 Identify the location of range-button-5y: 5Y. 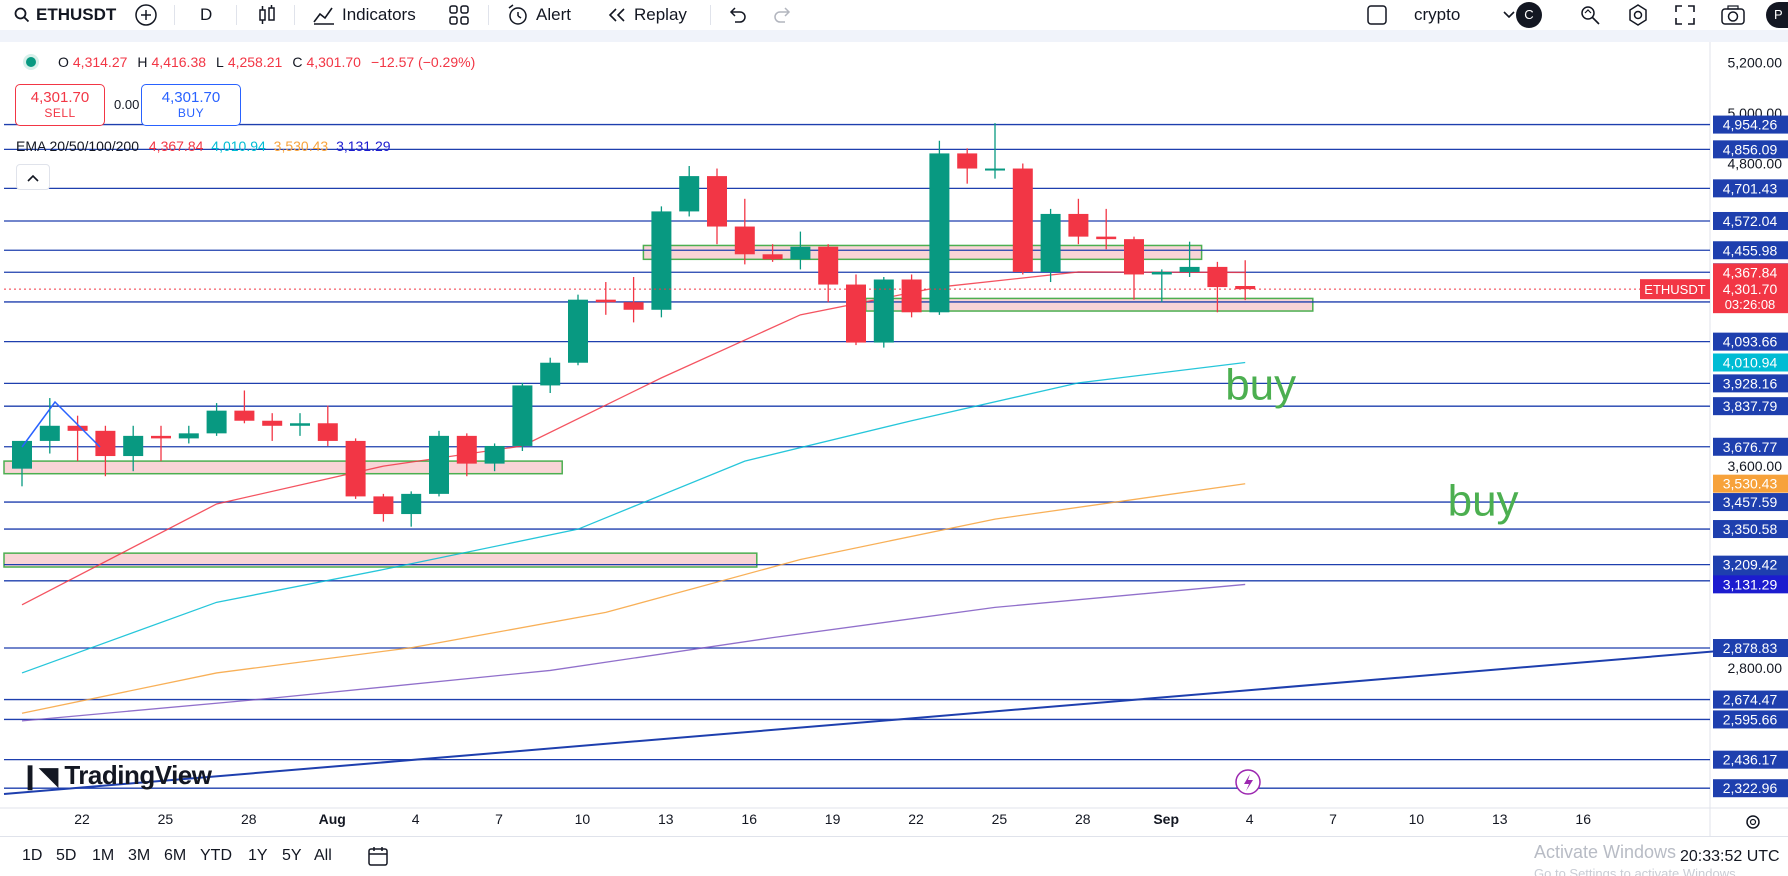
(292, 856).